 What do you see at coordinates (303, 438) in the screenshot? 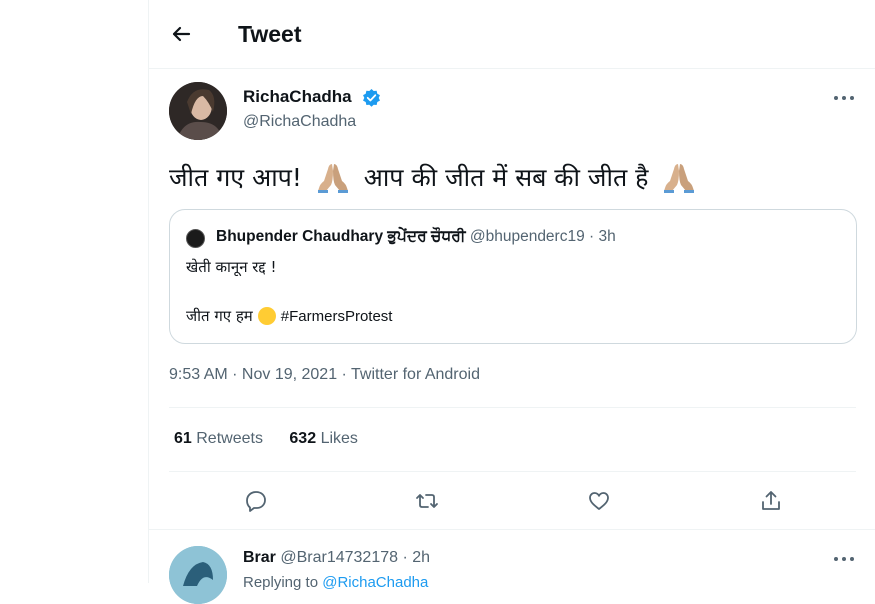
I see `likes-count: 632` at bounding box center [303, 438].